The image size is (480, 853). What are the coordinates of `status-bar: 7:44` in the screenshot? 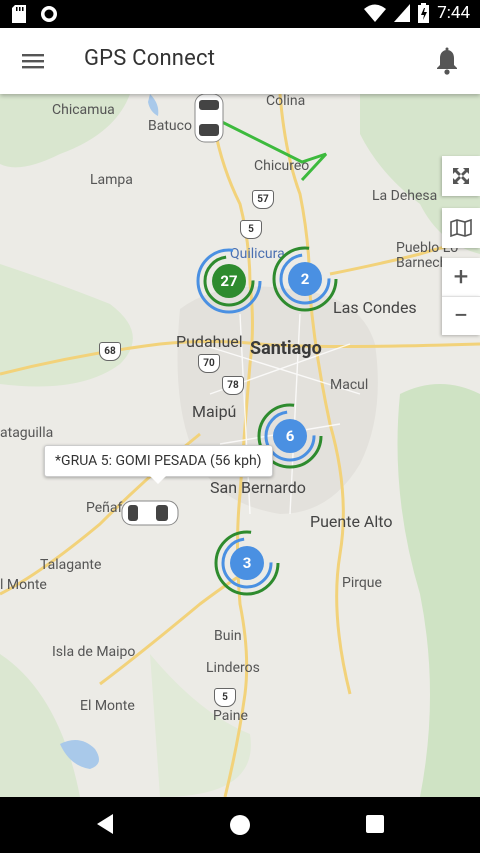 It's located at (240, 14).